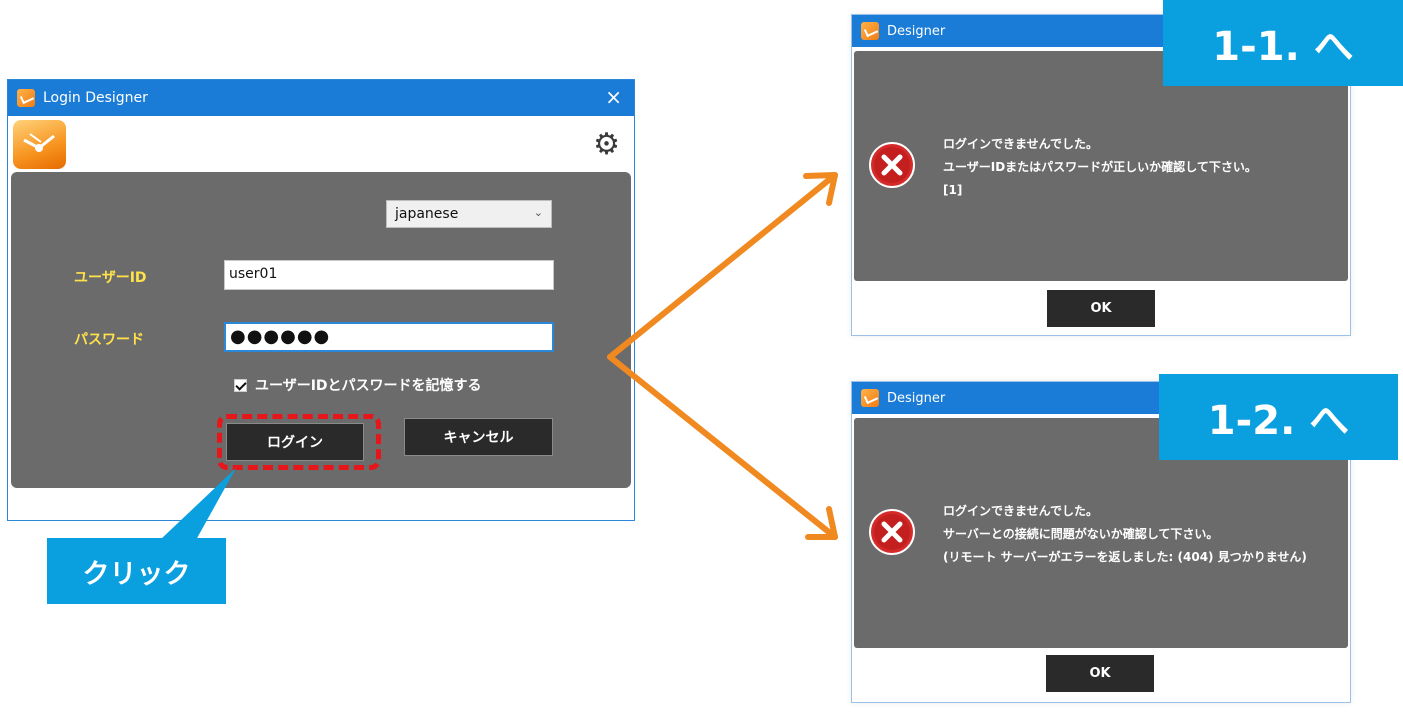 Image resolution: width=1403 pixels, height=715 pixels. Describe the element at coordinates (1021, 511) in the screenshot. I see `dialog2-message-line: ログインできませんでした。` at that location.